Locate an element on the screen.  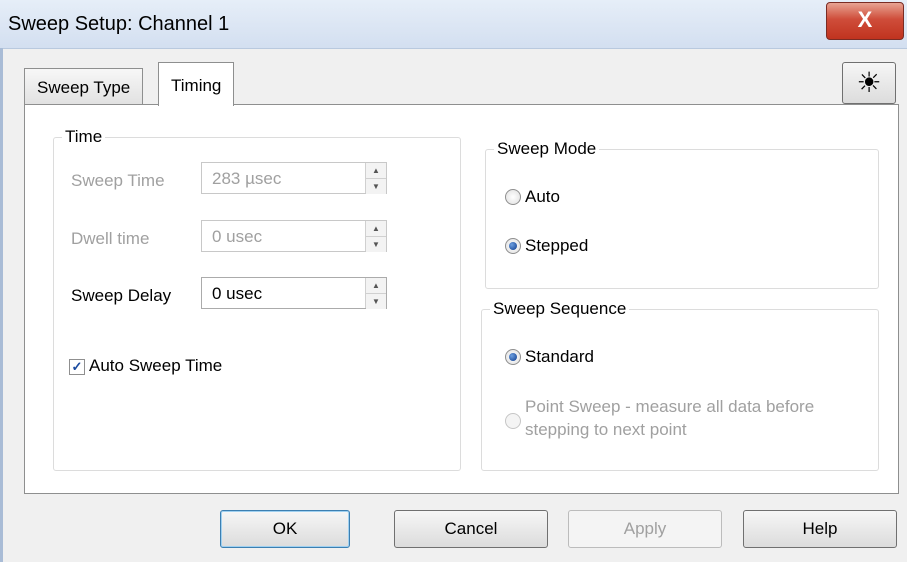
dwell-time-value: 0 usec is located at coordinates (237, 236).